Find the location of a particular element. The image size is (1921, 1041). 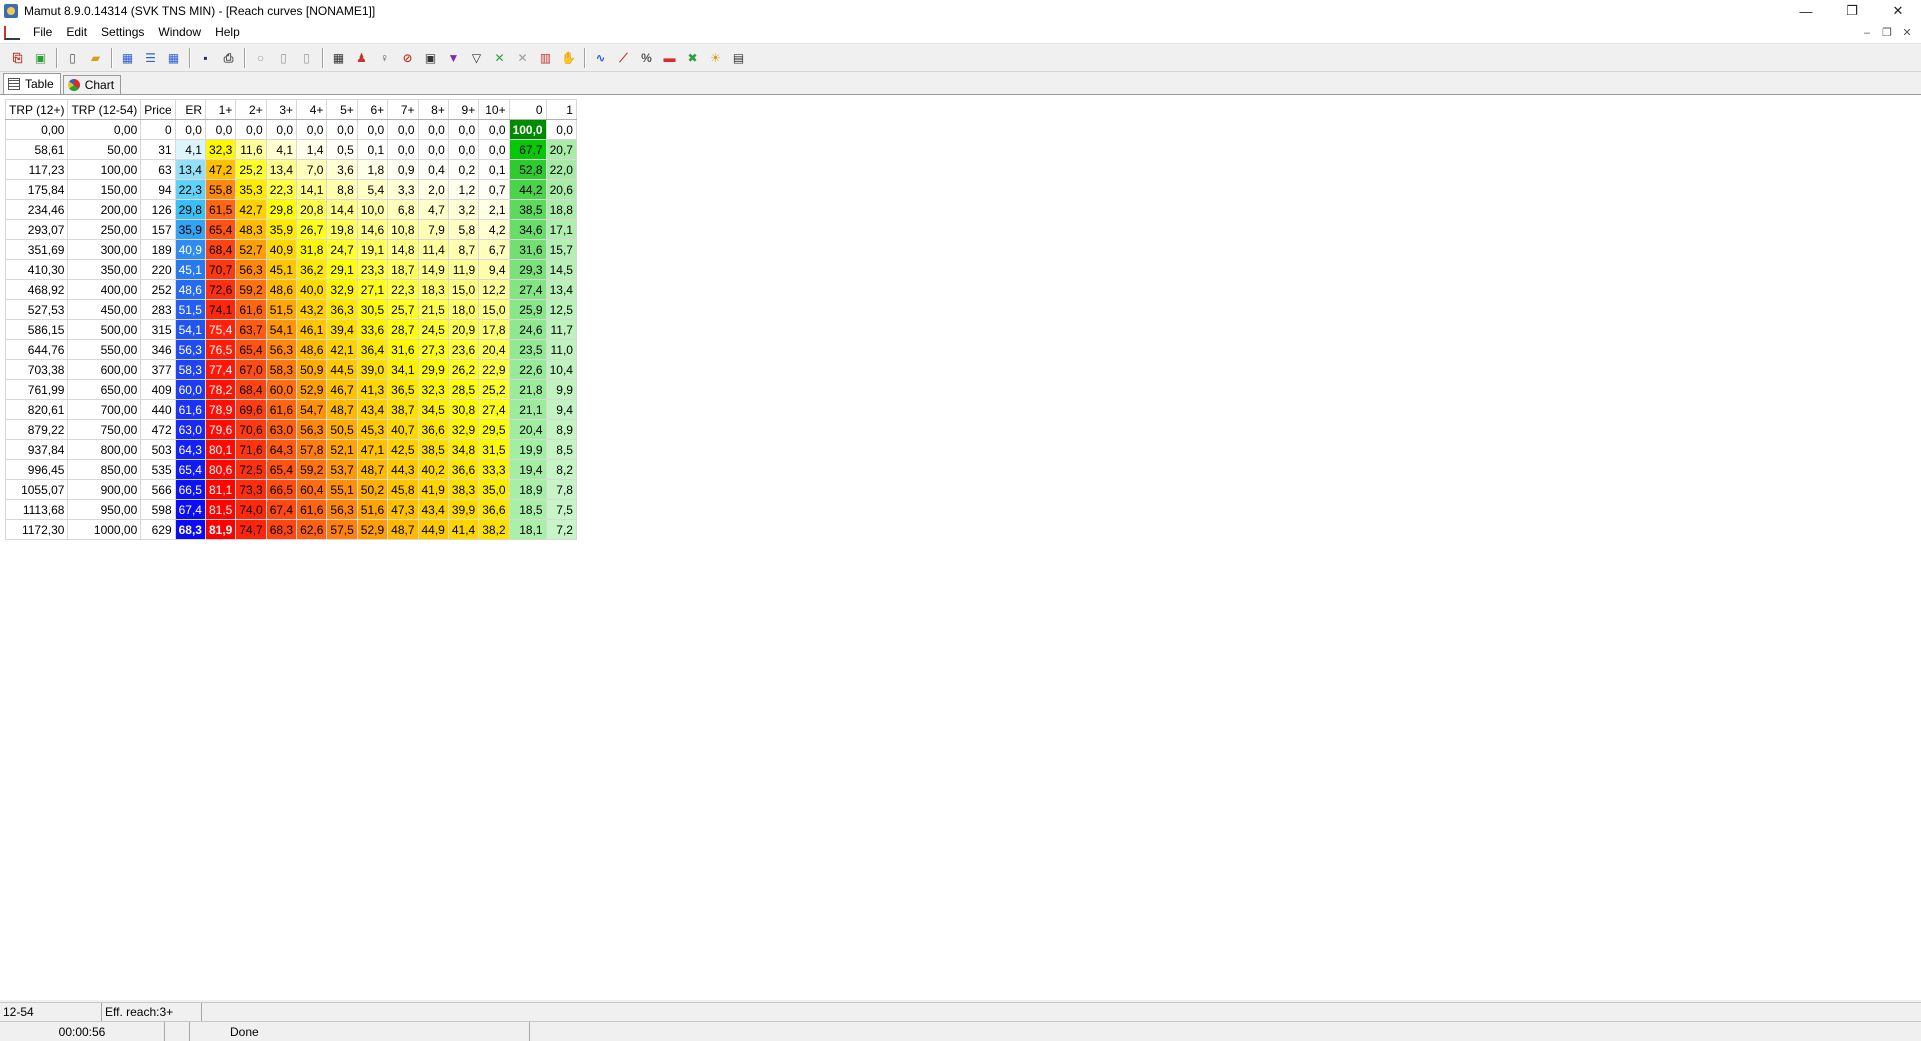

table-cell: 820,61 is located at coordinates (36, 409).